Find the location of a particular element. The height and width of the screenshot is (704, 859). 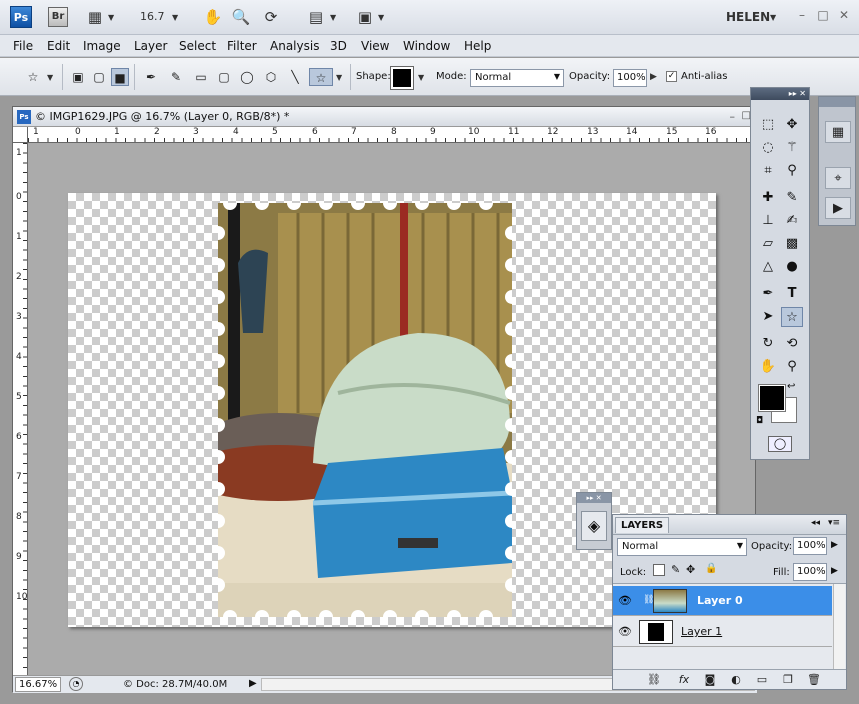

shape-layers-icon: ▣ is located at coordinates (78, 77).